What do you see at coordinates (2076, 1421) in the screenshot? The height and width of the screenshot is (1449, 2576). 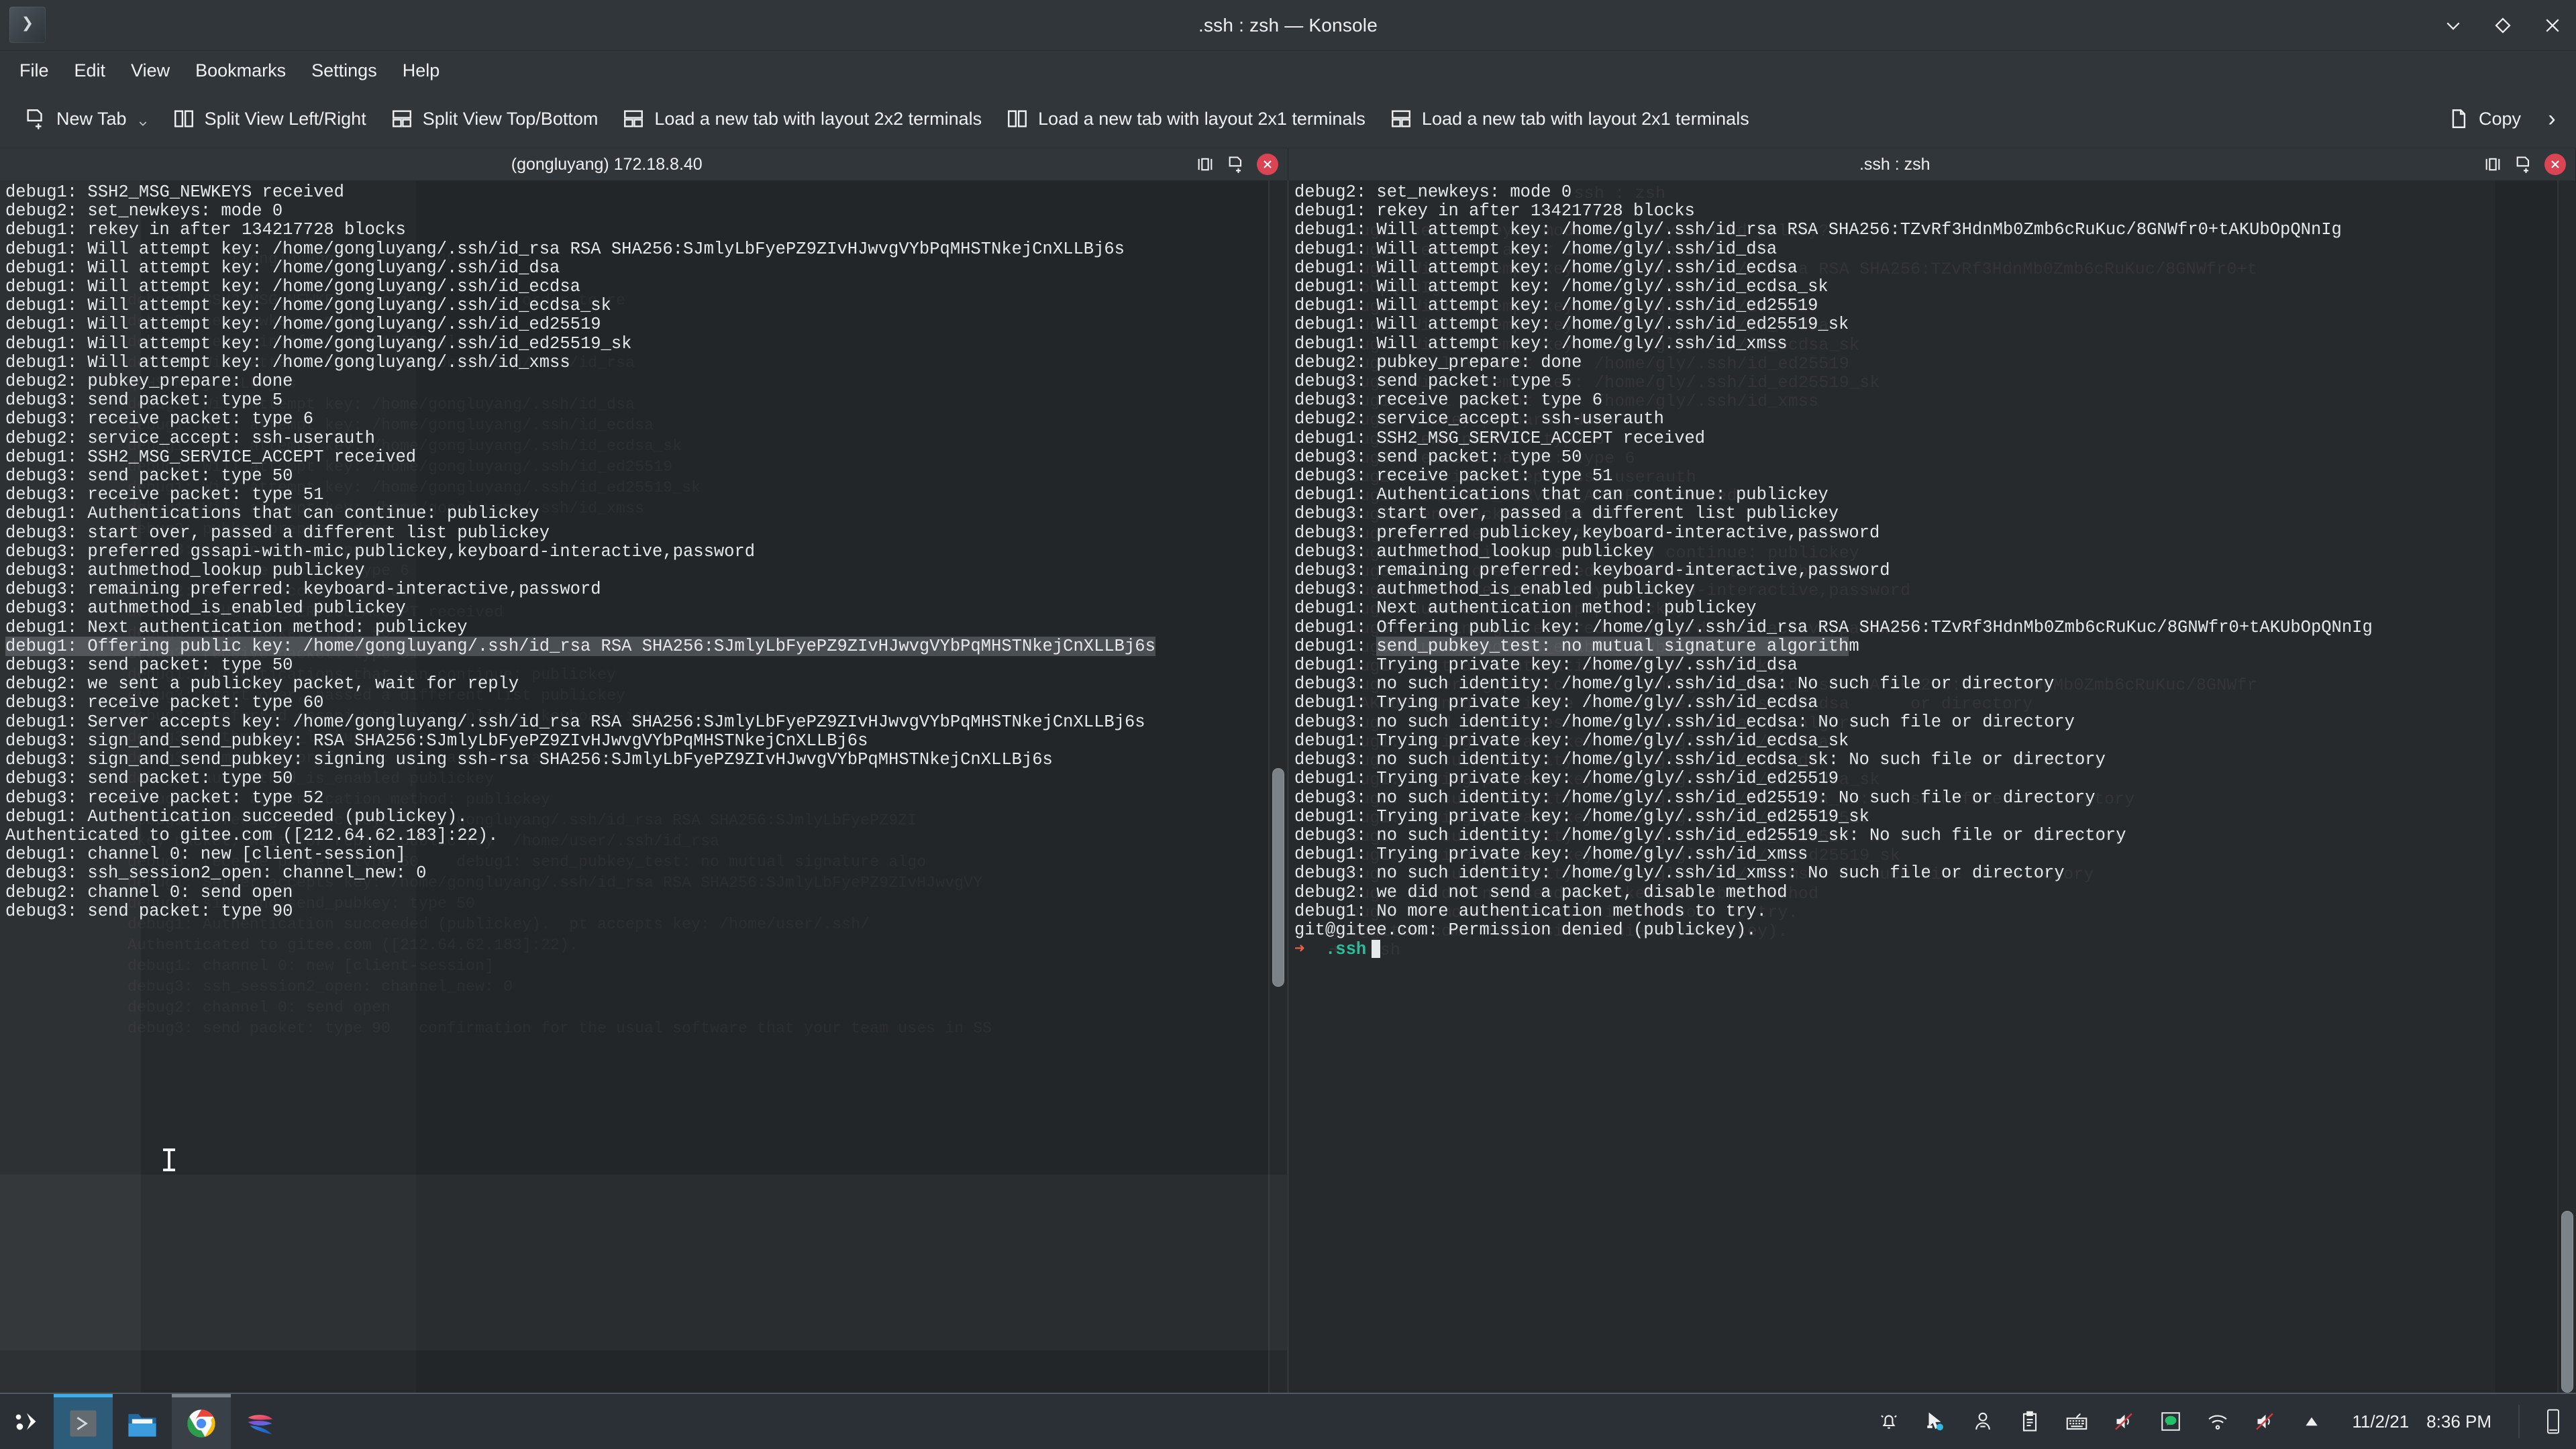 I see `keyboard-layout-icon` at bounding box center [2076, 1421].